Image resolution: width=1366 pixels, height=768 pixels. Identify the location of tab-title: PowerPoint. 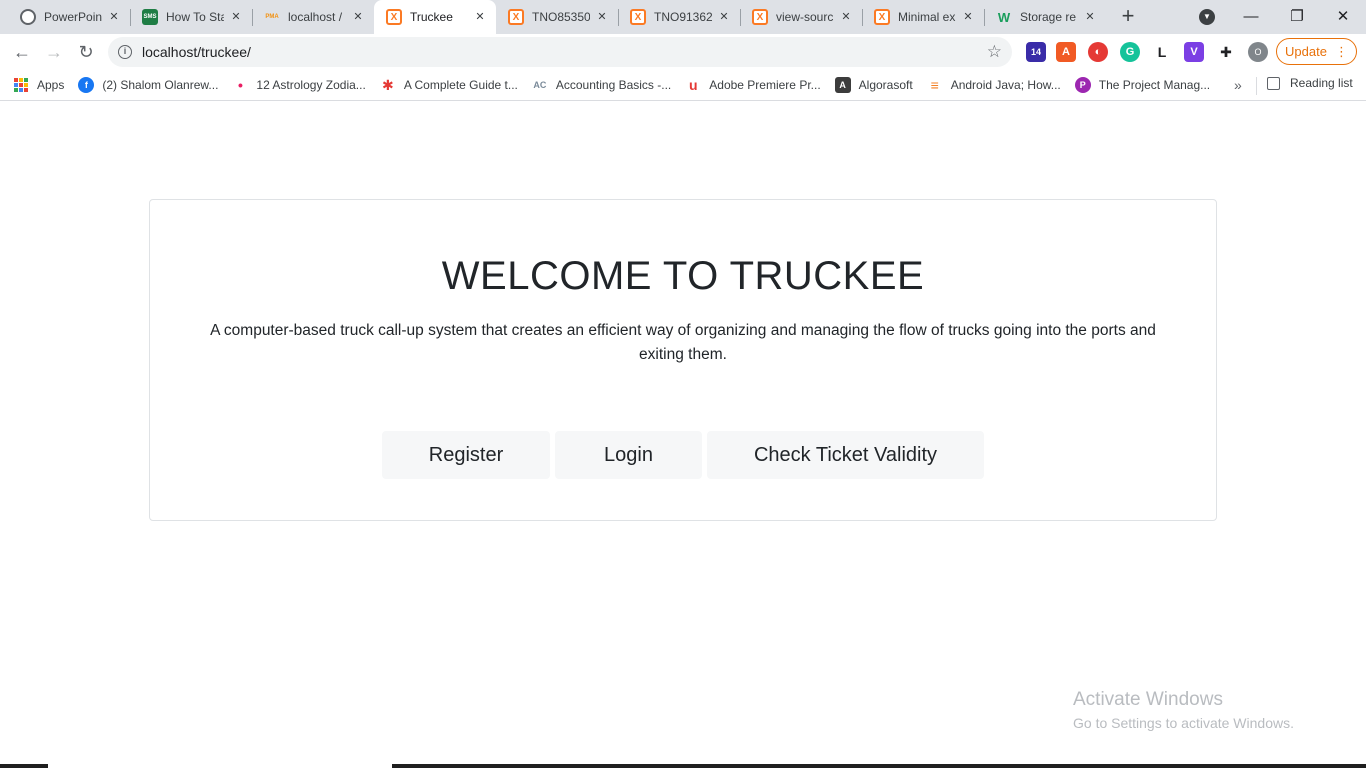
(73, 17).